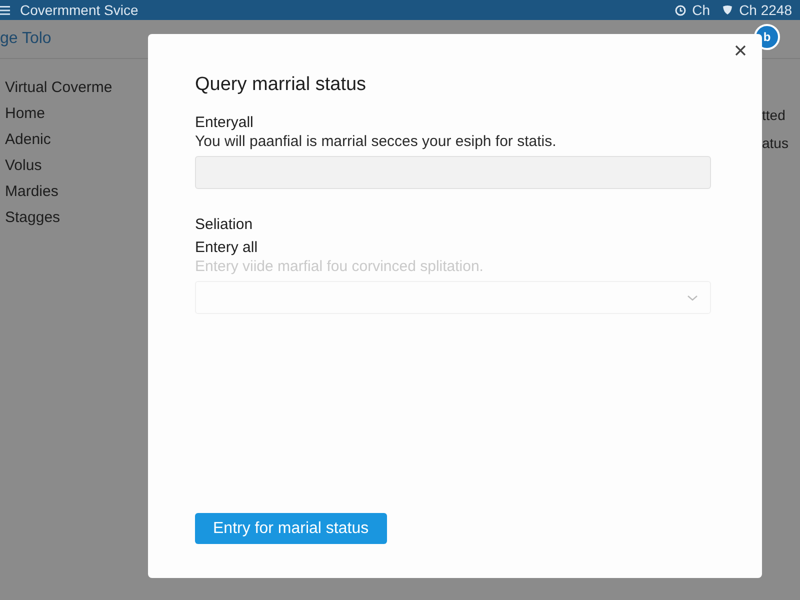 Image resolution: width=800 pixels, height=600 pixels. What do you see at coordinates (79, 10) in the screenshot?
I see `app-title: Covermment Svice` at bounding box center [79, 10].